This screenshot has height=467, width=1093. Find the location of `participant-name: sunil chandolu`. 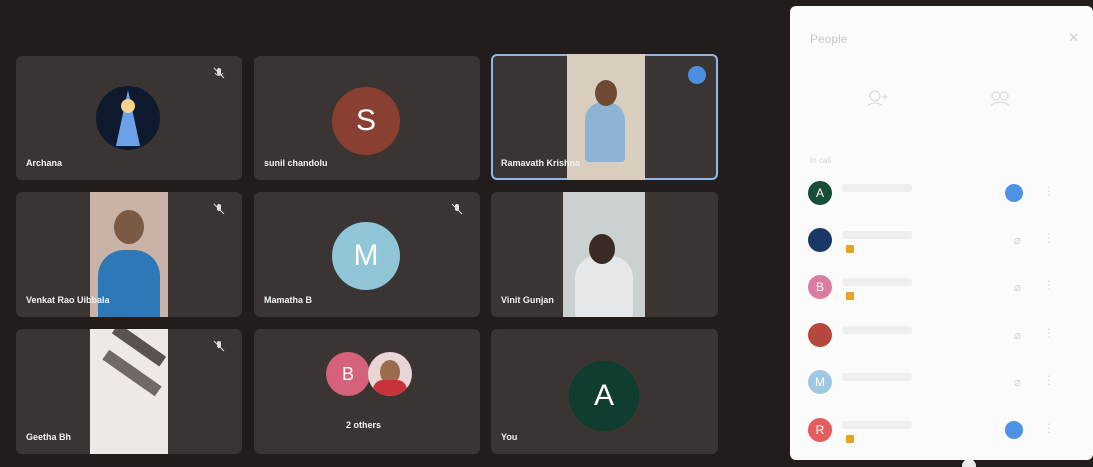

participant-name: sunil chandolu is located at coordinates (296, 163).